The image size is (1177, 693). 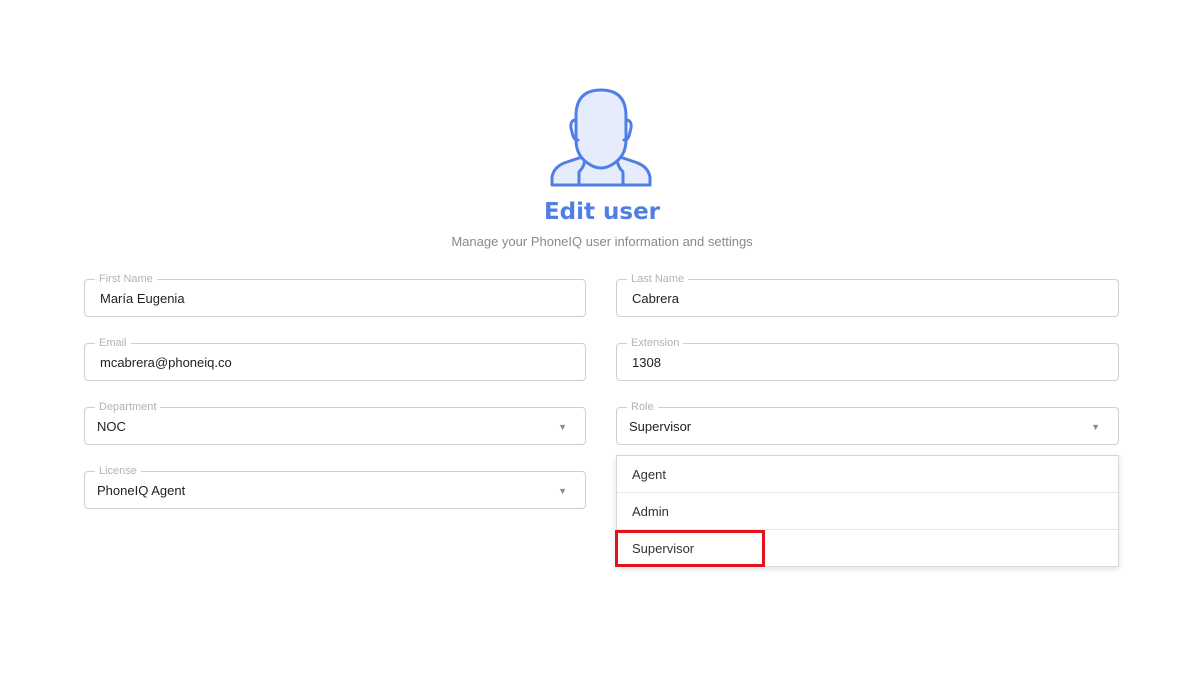 What do you see at coordinates (646, 363) in the screenshot?
I see `extension-value: 1308` at bounding box center [646, 363].